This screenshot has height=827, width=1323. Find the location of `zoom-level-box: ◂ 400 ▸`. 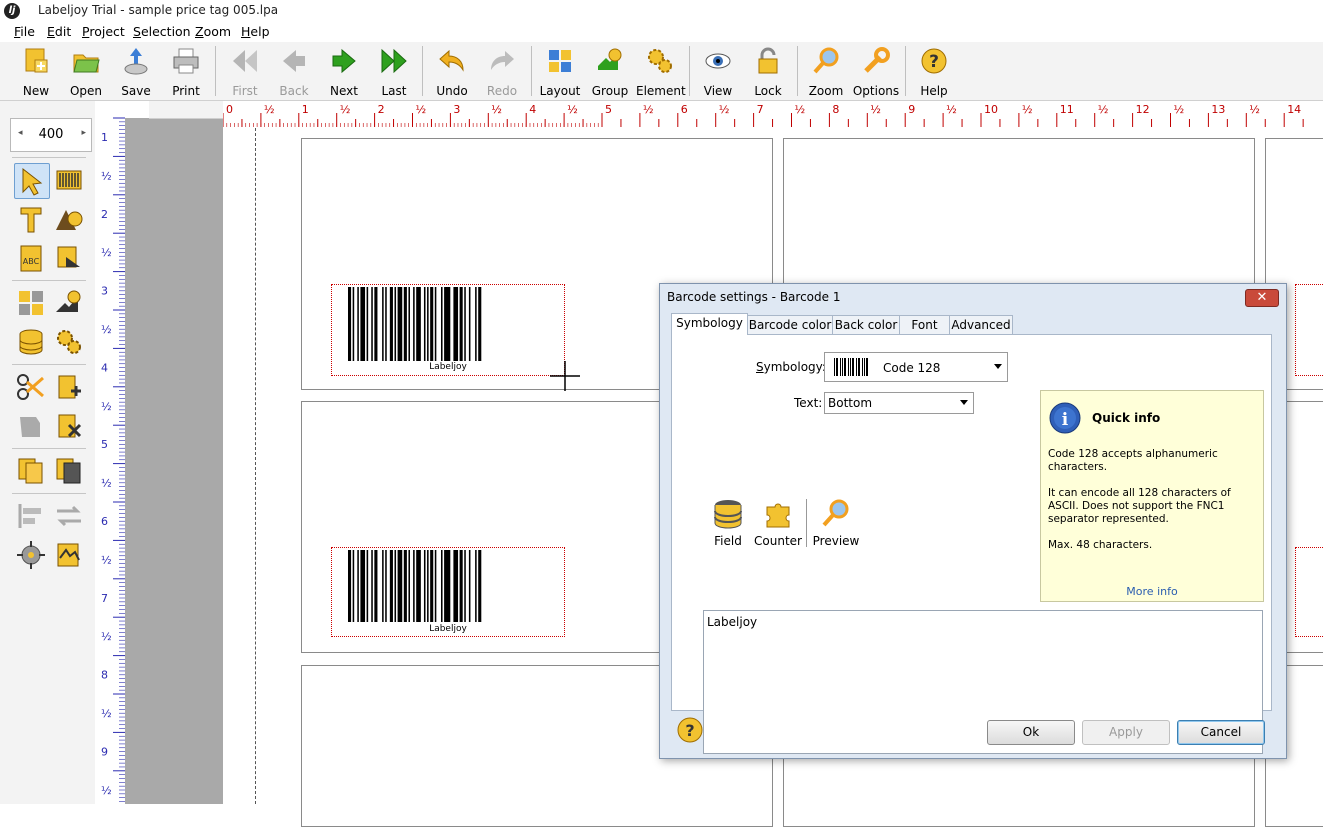

zoom-level-box: ◂ 400 ▸ is located at coordinates (51, 135).